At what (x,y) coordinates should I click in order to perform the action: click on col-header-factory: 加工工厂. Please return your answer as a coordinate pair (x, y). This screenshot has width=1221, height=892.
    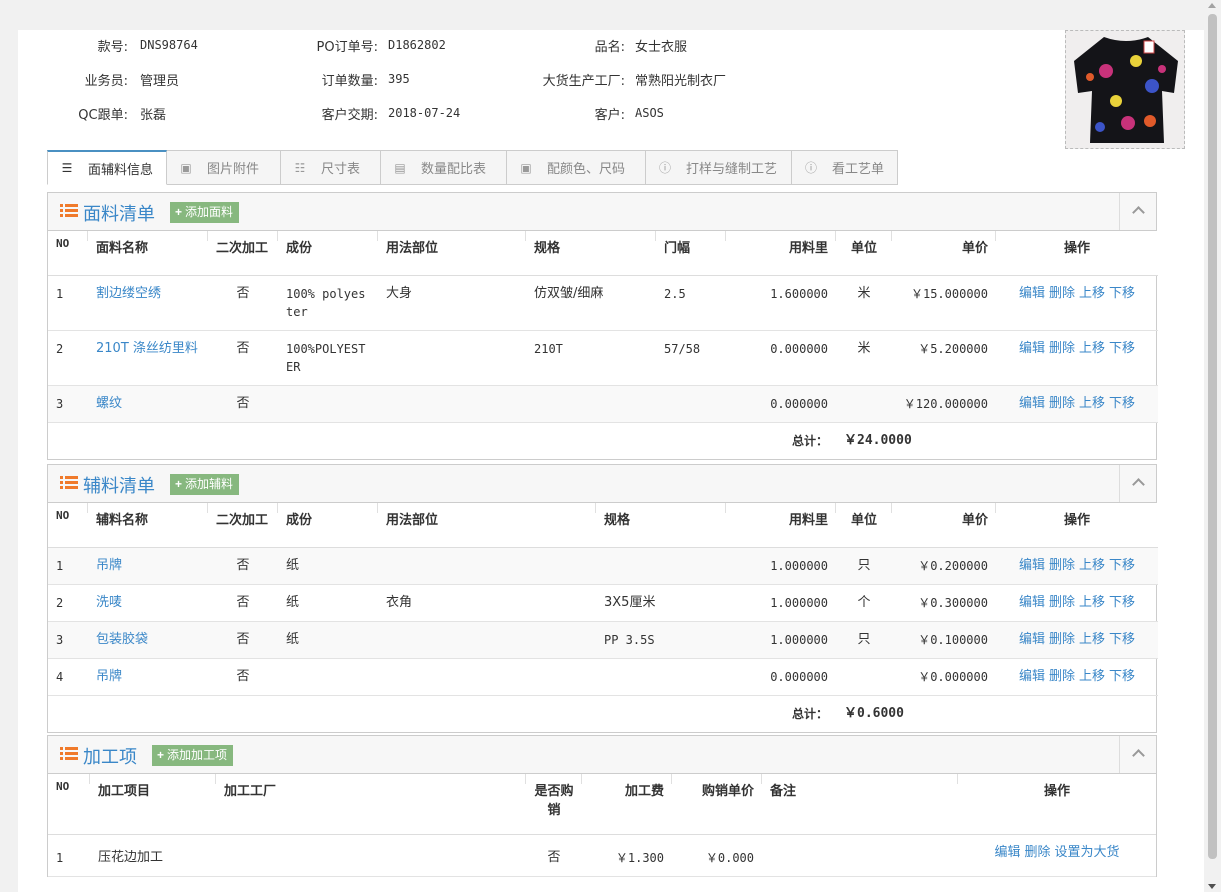
    Looking at the image, I should click on (371, 804).